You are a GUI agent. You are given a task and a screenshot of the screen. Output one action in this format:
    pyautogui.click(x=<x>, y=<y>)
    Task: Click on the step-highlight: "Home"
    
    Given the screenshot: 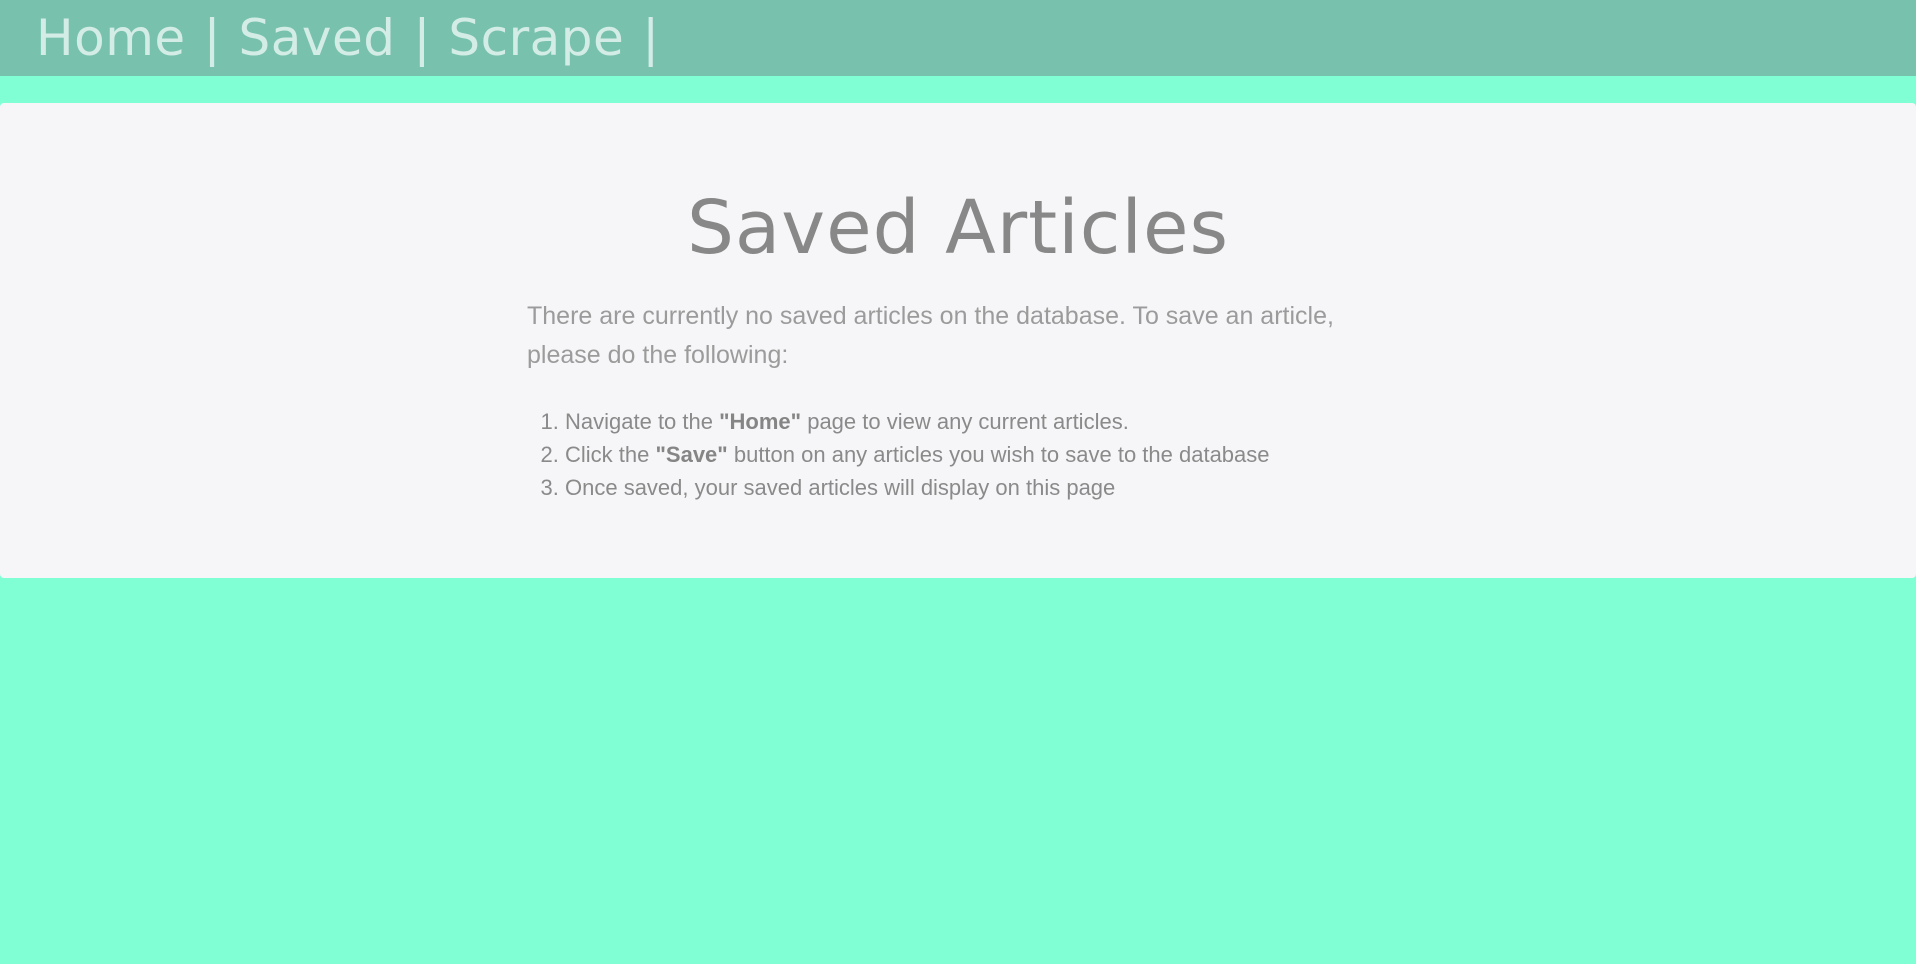 What is the action you would take?
    pyautogui.click(x=760, y=421)
    